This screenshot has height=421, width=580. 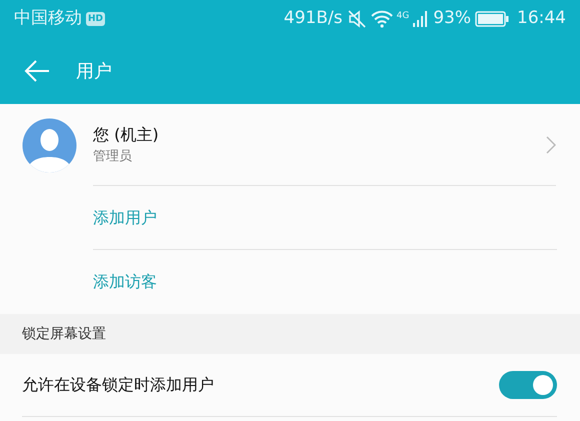 What do you see at coordinates (94, 72) in the screenshot?
I see `page-title: 用户` at bounding box center [94, 72].